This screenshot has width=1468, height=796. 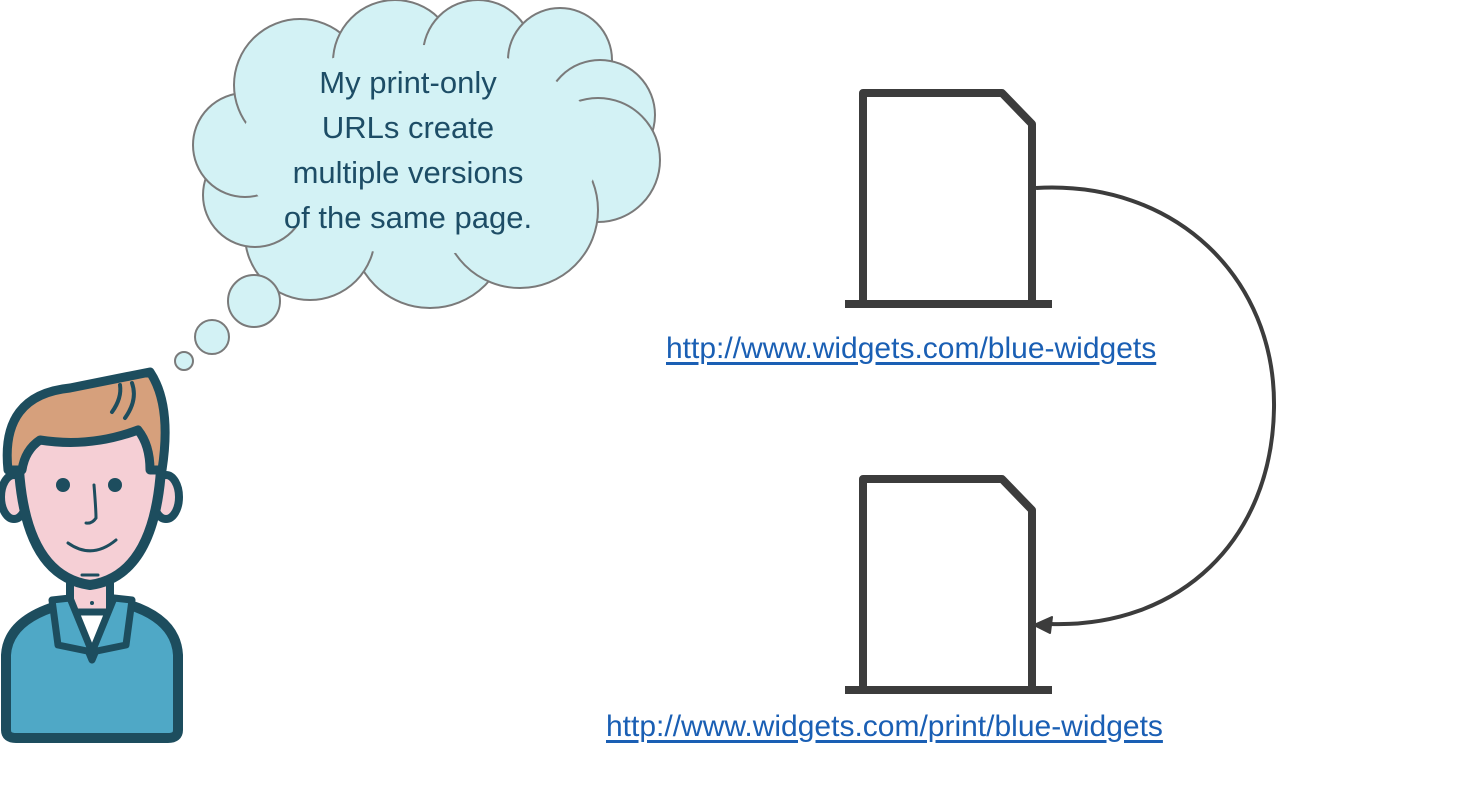 What do you see at coordinates (408, 127) in the screenshot?
I see `thought-line-2: URLs create` at bounding box center [408, 127].